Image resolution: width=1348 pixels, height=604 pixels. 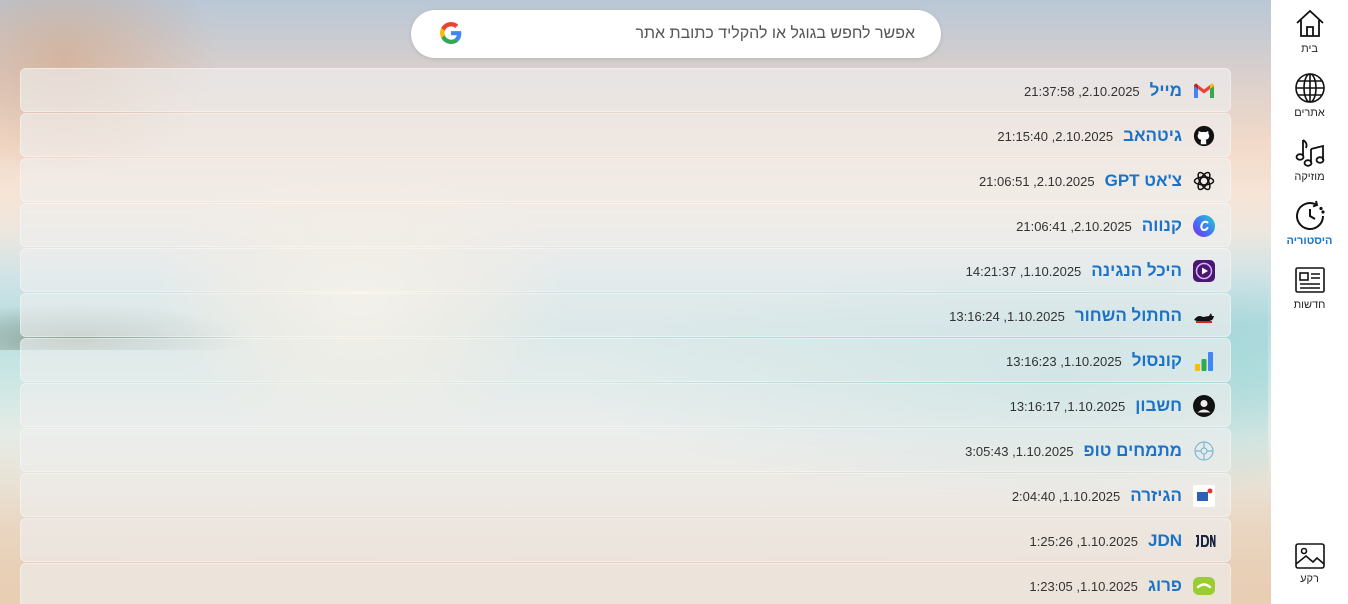 I want to click on history-row: היכל הנגינה 14:21:37 ,1.10.2025, so click(x=625, y=270).